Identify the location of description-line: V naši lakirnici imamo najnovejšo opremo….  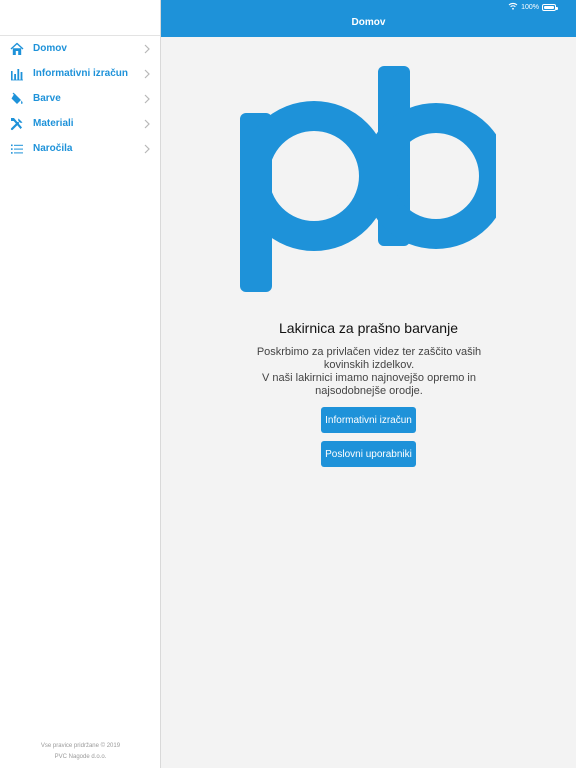
(369, 378).